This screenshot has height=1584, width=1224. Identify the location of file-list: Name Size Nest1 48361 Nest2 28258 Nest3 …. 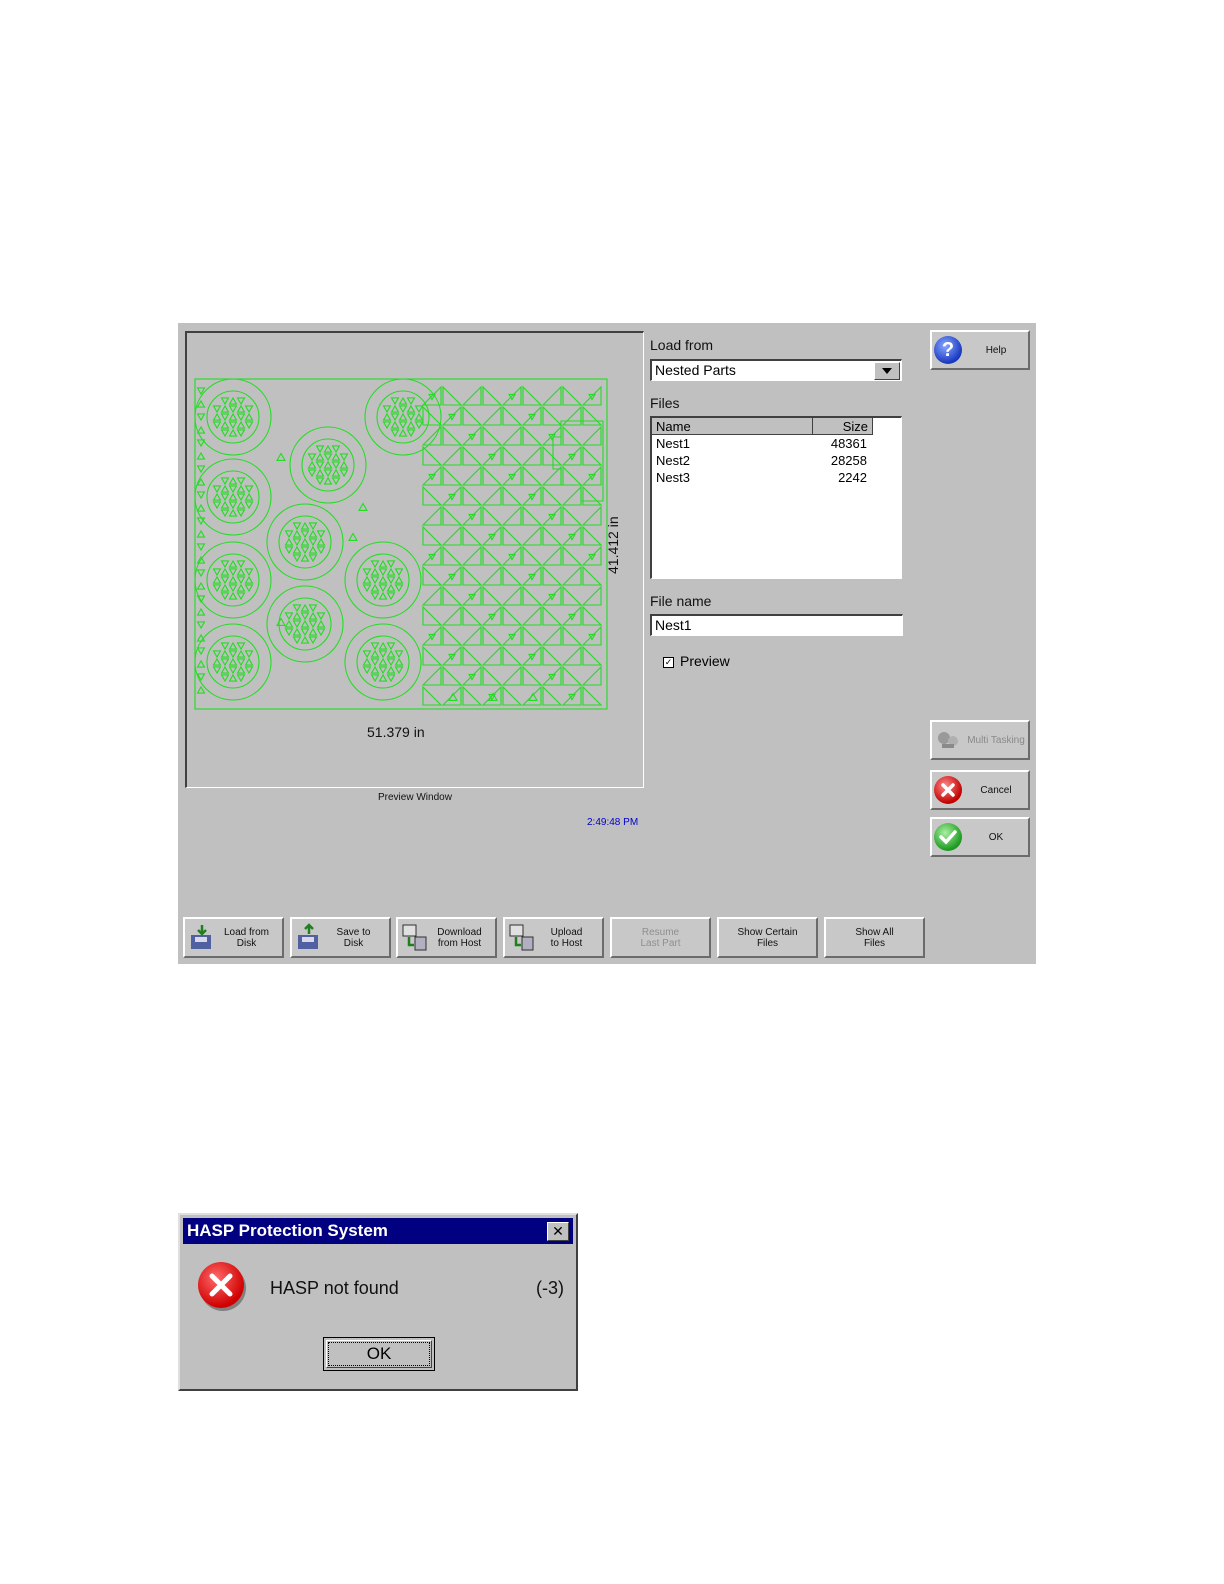
(776, 497).